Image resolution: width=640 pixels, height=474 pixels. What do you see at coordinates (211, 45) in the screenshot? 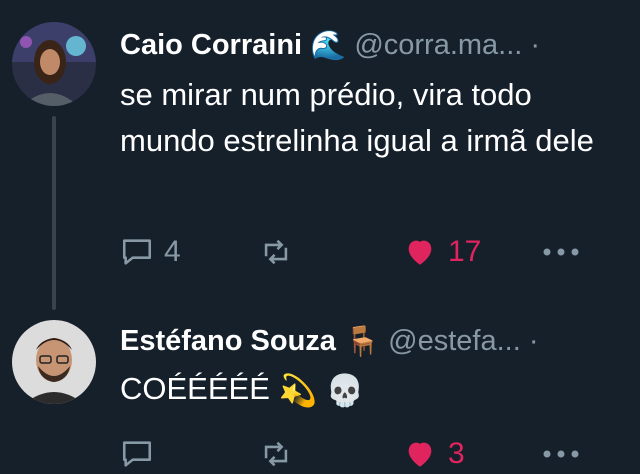
I see `author-name: Caio Corraini` at bounding box center [211, 45].